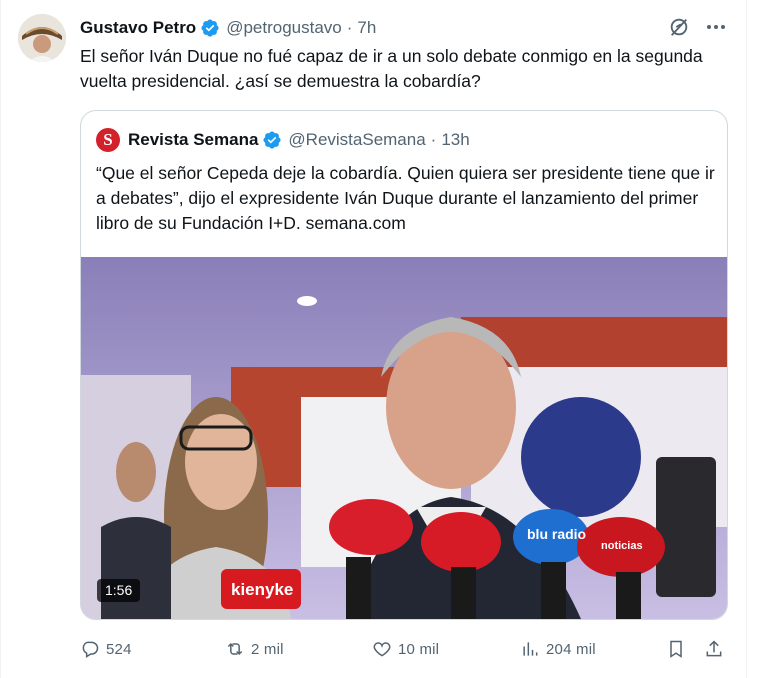  I want to click on share-button, so click(717, 649).